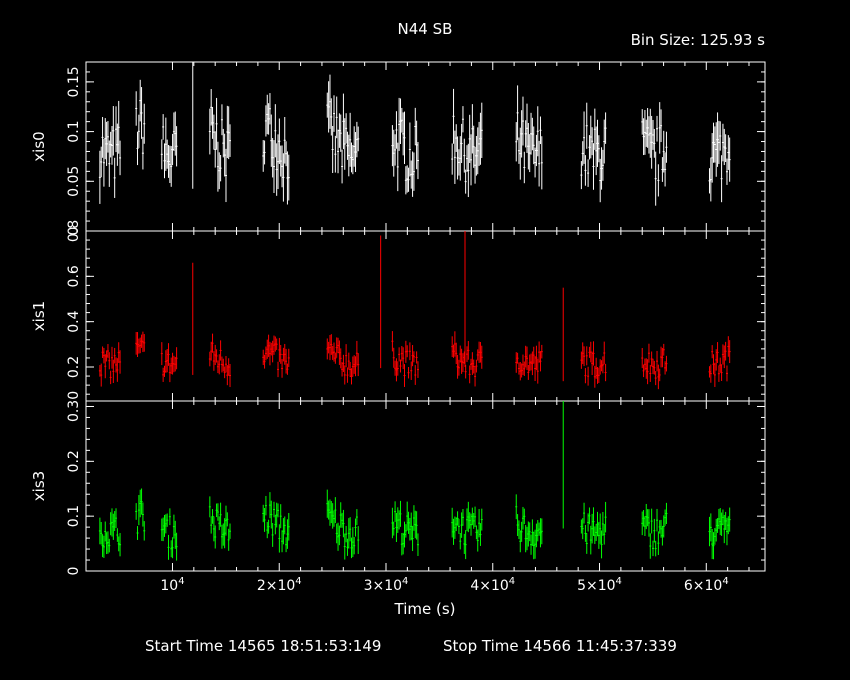 Image resolution: width=850 pixels, height=680 pixels. I want to click on y-tick-label: 0.15, so click(74, 81).